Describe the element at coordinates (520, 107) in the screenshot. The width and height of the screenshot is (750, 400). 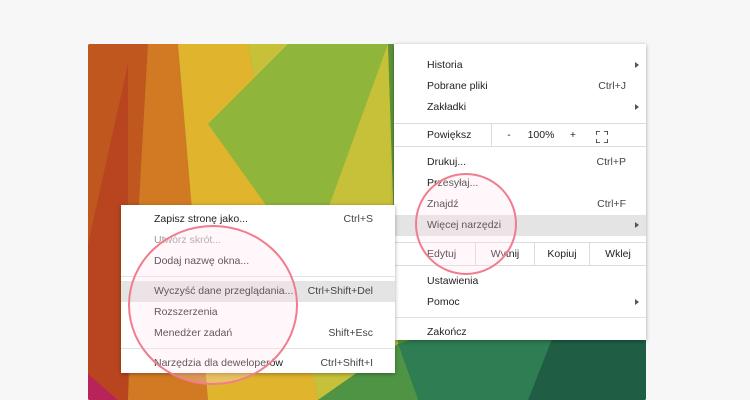
I see `menu-item-bookmarks: Zakładki` at that location.